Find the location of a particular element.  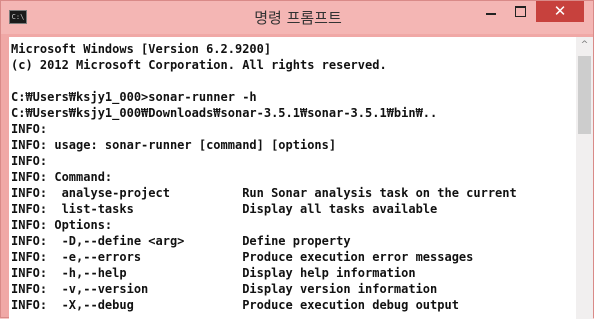

maximize-button is located at coordinates (521, 11).